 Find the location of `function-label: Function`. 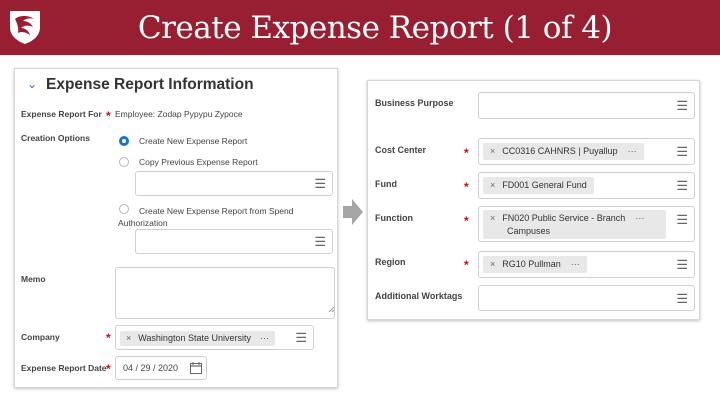

function-label: Function is located at coordinates (394, 218).